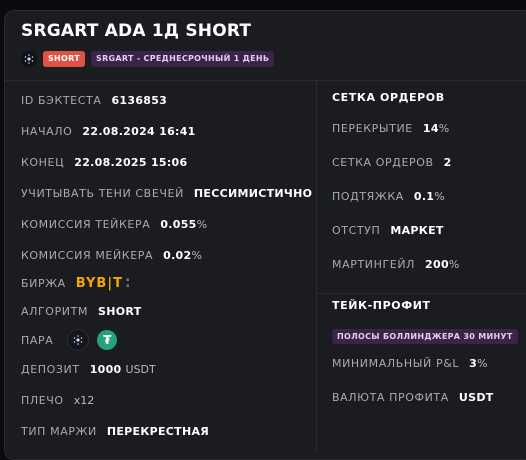 The width and height of the screenshot is (526, 460). Describe the element at coordinates (50, 369) in the screenshot. I see `deposit-label: ДЕПОЗИТ` at that location.